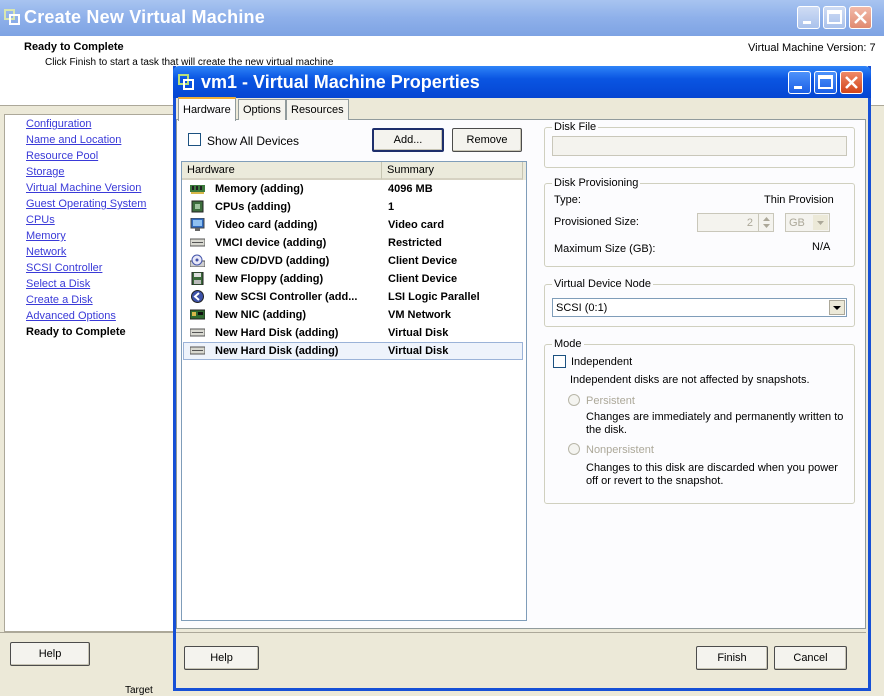 The height and width of the screenshot is (696, 884). Describe the element at coordinates (197, 189) in the screenshot. I see `memory-icon` at that location.